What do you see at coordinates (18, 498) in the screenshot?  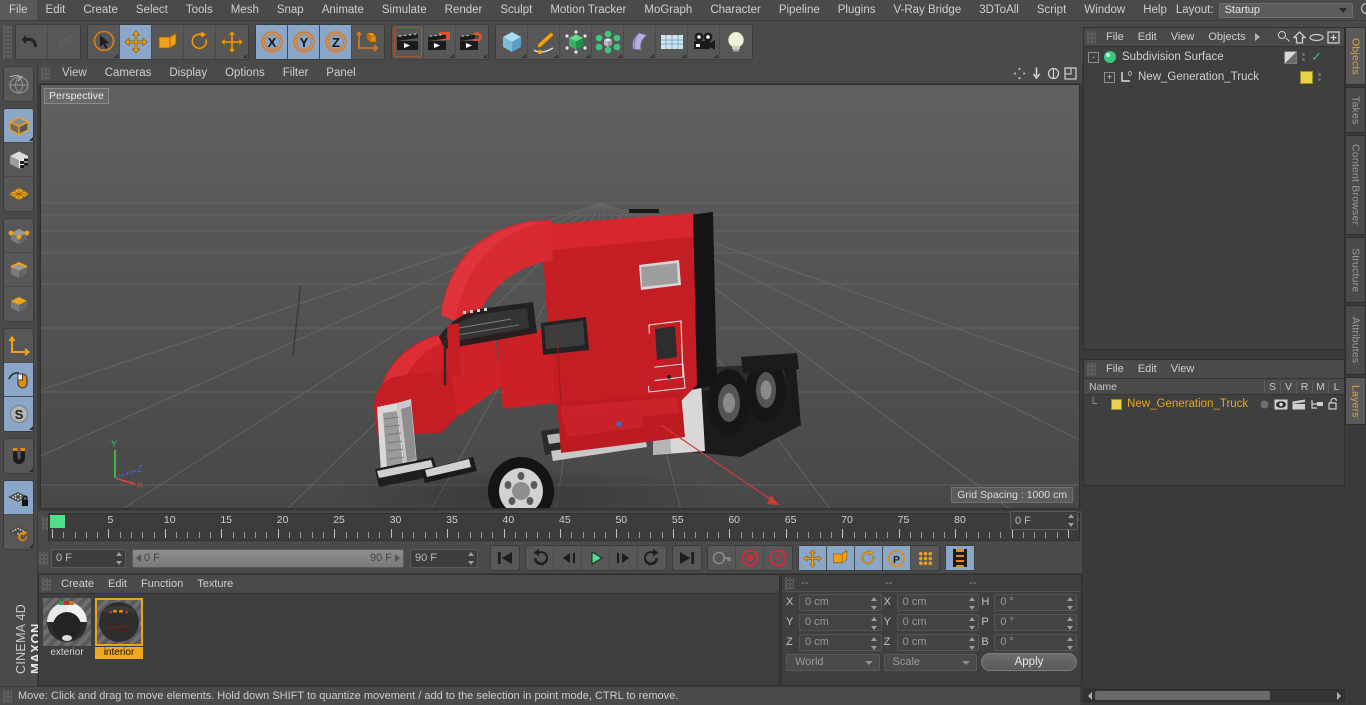 I see `lock-workplane-button` at bounding box center [18, 498].